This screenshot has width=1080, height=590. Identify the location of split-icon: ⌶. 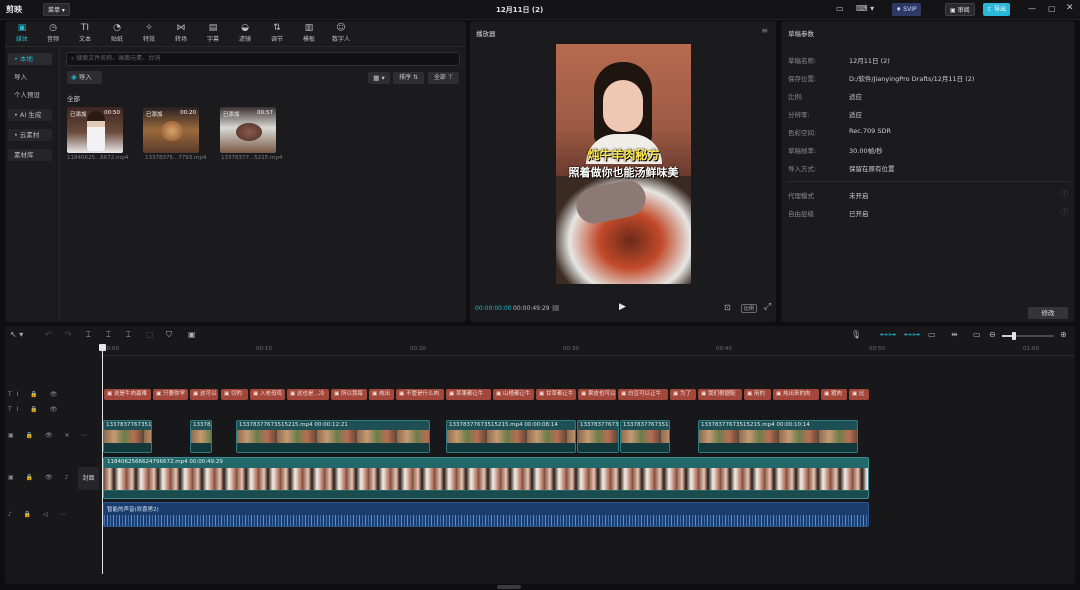
(88, 335).